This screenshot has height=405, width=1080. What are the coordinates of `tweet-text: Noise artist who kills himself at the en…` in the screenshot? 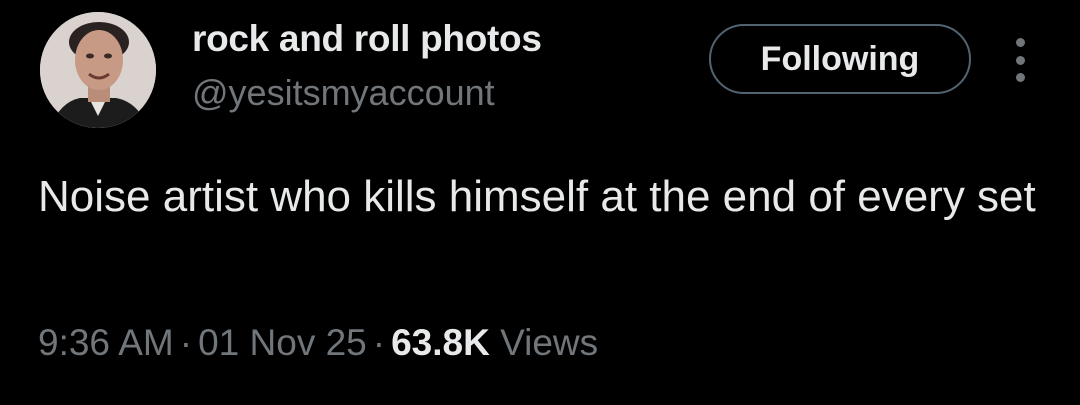 It's located at (537, 196).